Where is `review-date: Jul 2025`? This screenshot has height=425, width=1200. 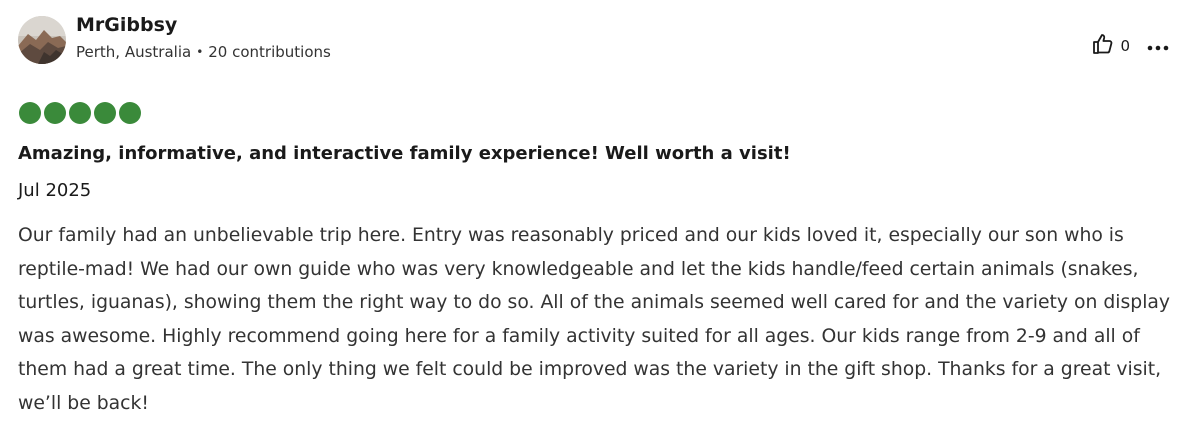
review-date: Jul 2025 is located at coordinates (55, 190).